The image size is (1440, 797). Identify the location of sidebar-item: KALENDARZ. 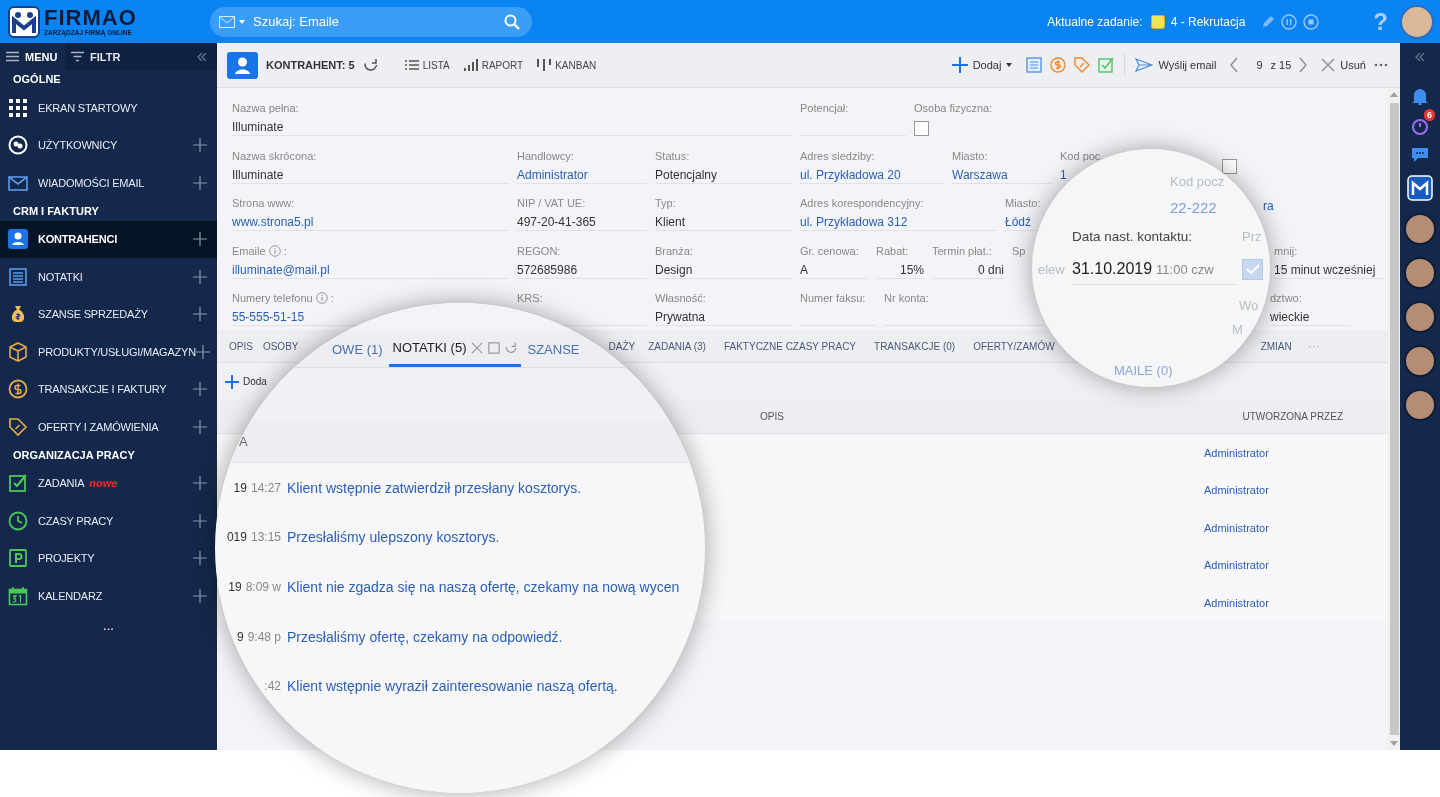
(108, 596).